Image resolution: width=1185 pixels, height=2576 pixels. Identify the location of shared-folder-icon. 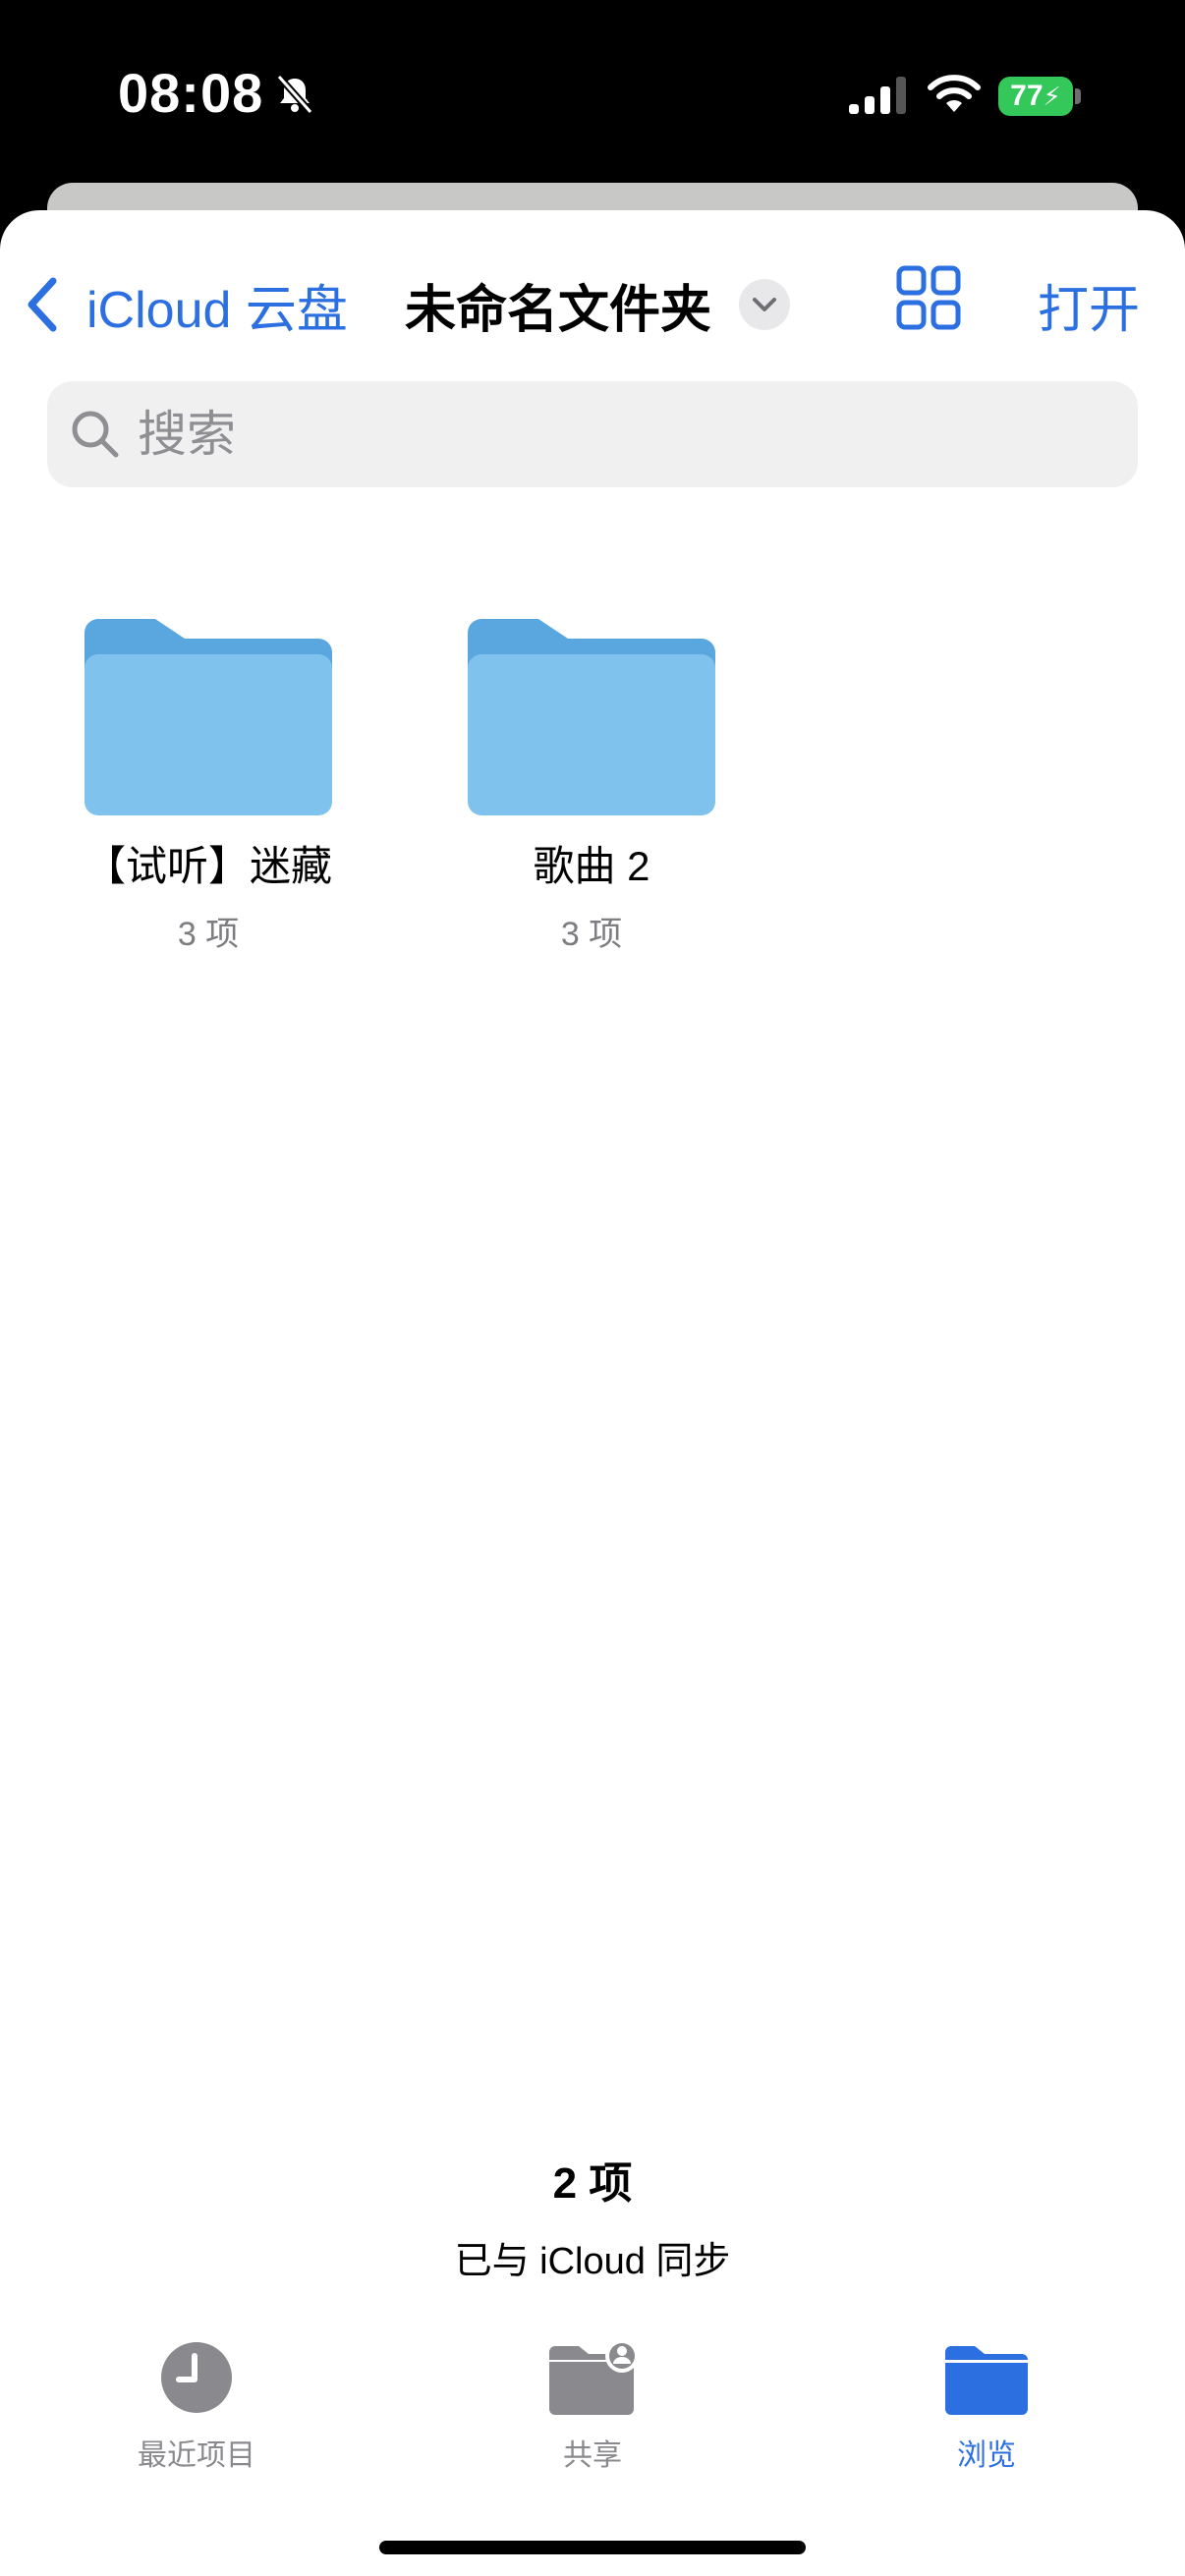
(594, 2377).